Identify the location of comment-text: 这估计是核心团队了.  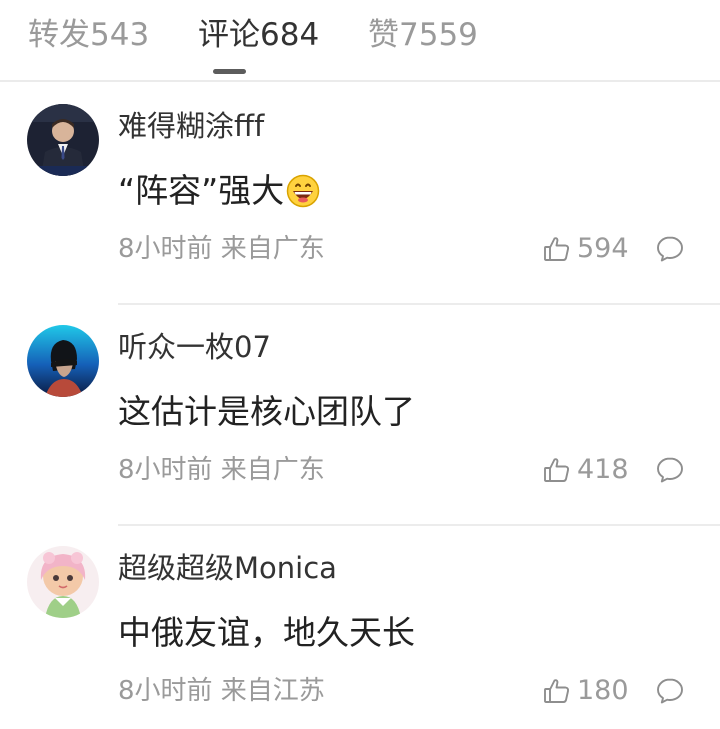
(266, 411).